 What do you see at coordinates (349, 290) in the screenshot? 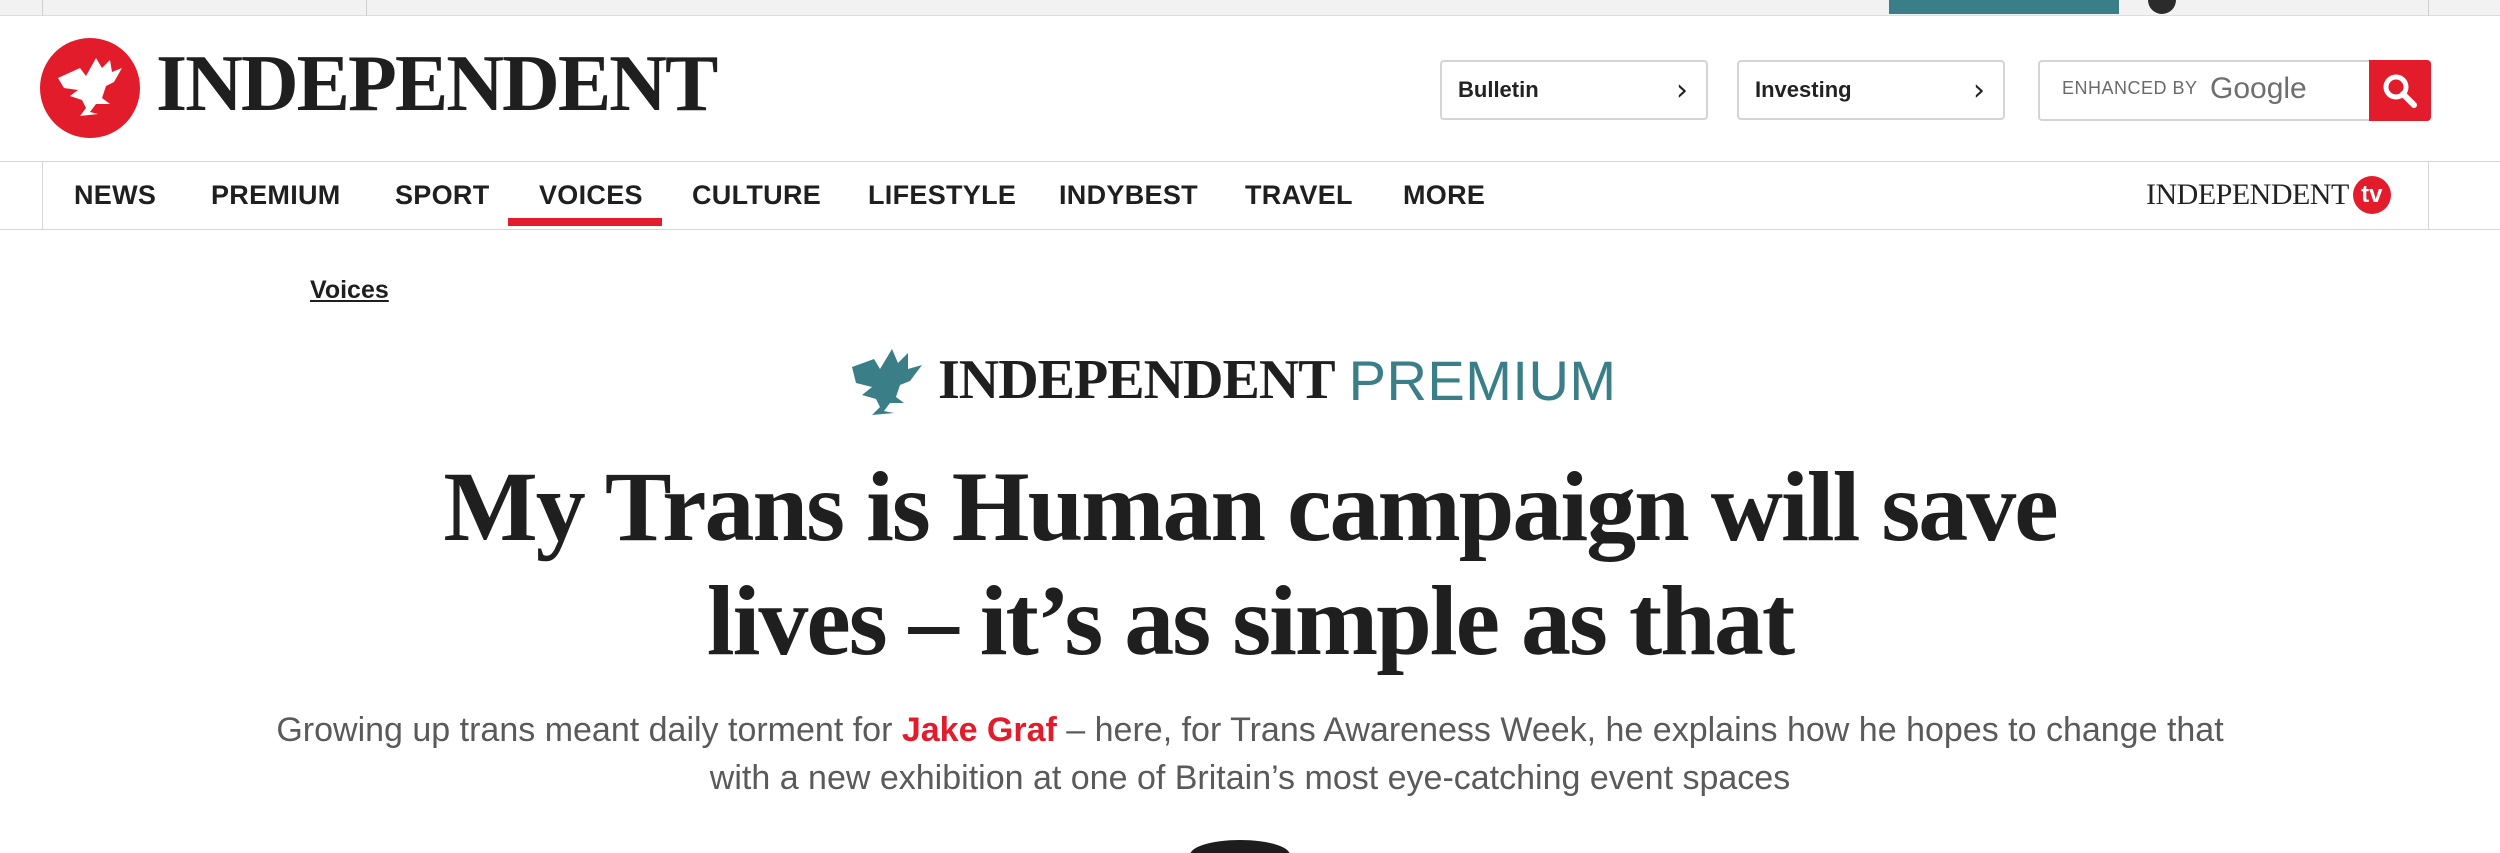
I see `breadcrumb-voices: Voices` at bounding box center [349, 290].